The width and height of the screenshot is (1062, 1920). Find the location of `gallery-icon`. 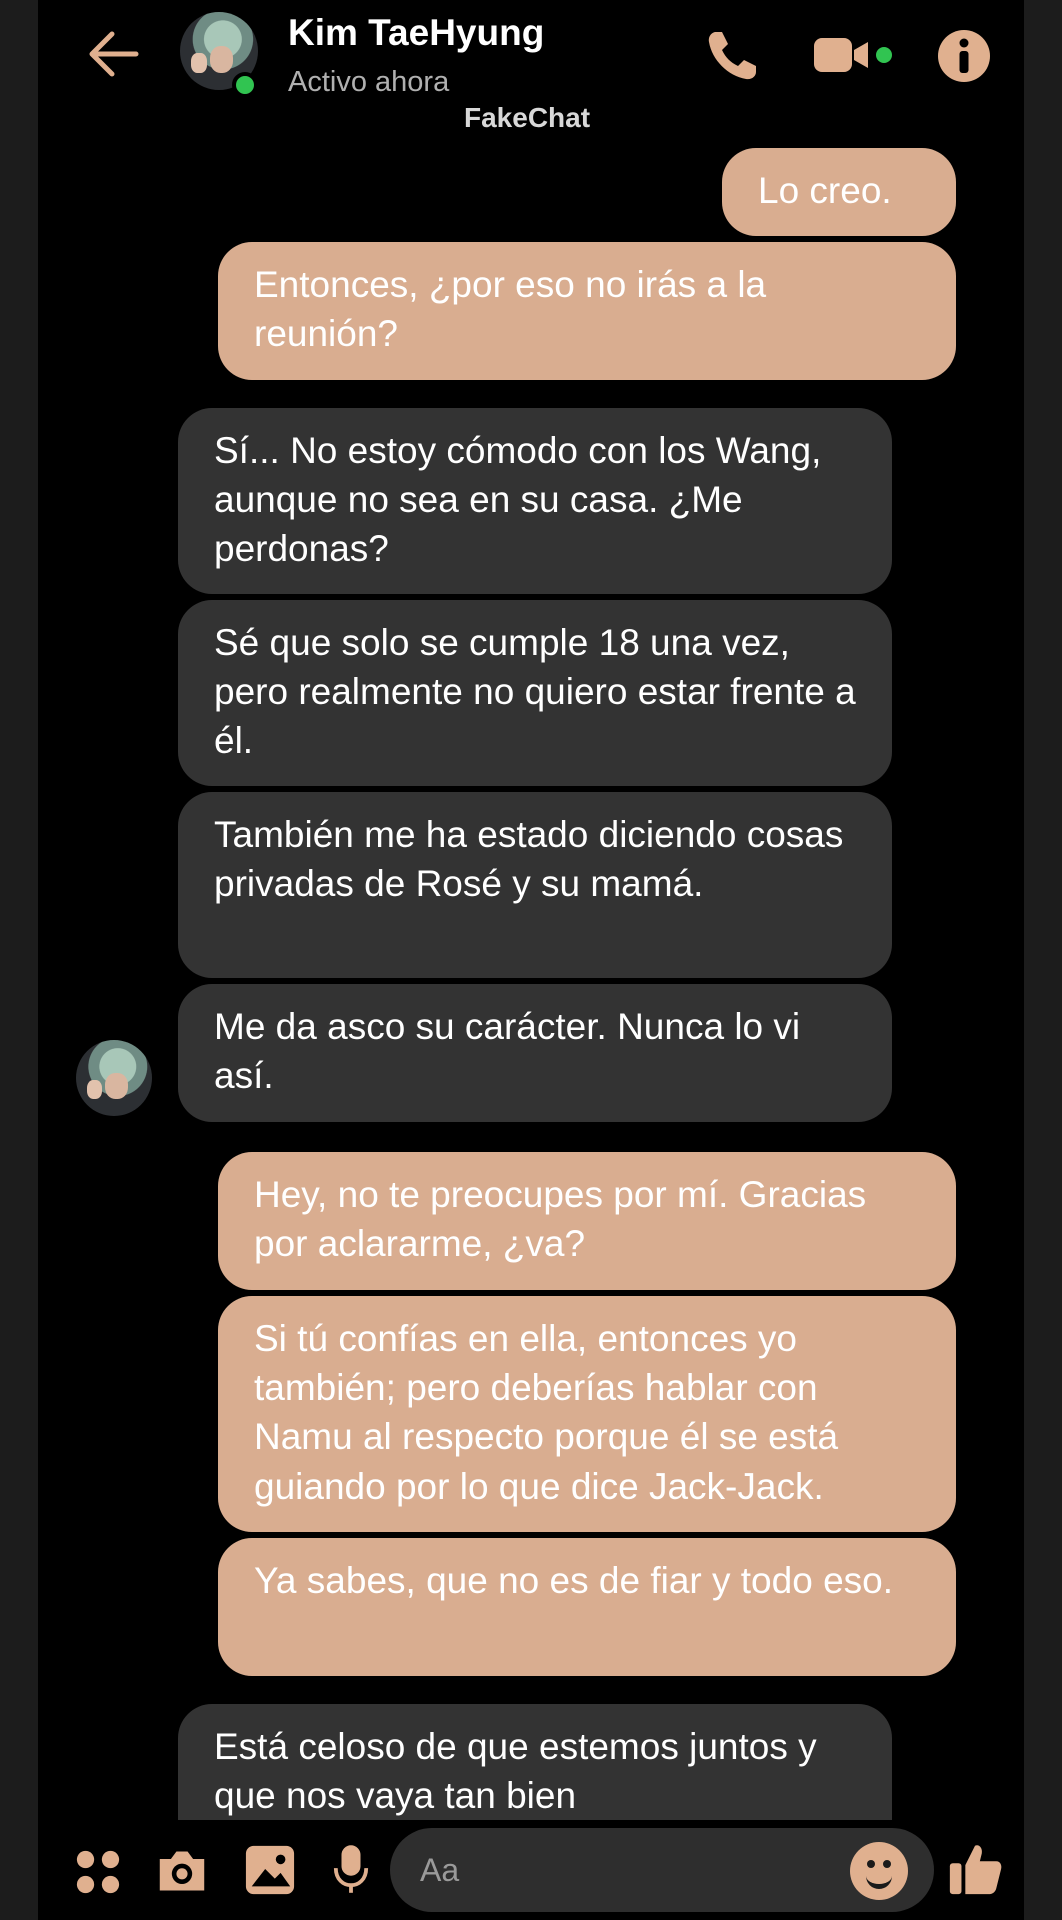

gallery-icon is located at coordinates (270, 1870).